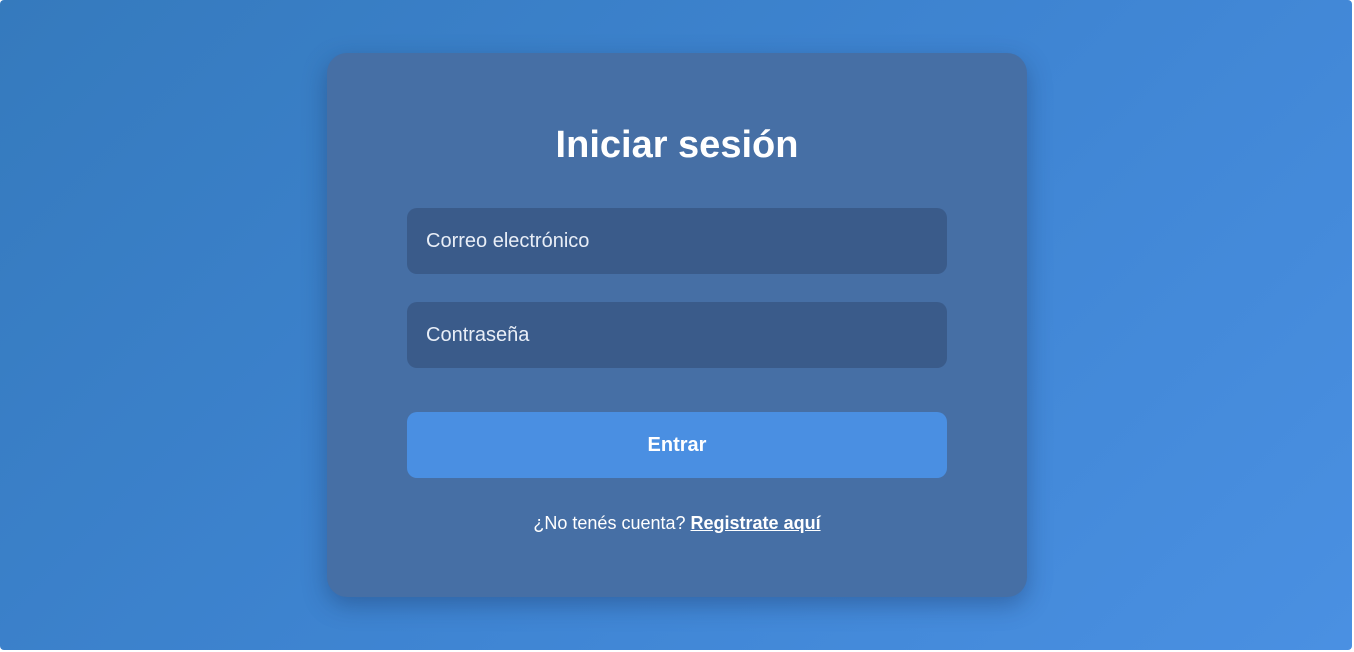  Describe the element at coordinates (609, 523) in the screenshot. I see `register-prompt-text: ¿No tenés cuenta?` at that location.